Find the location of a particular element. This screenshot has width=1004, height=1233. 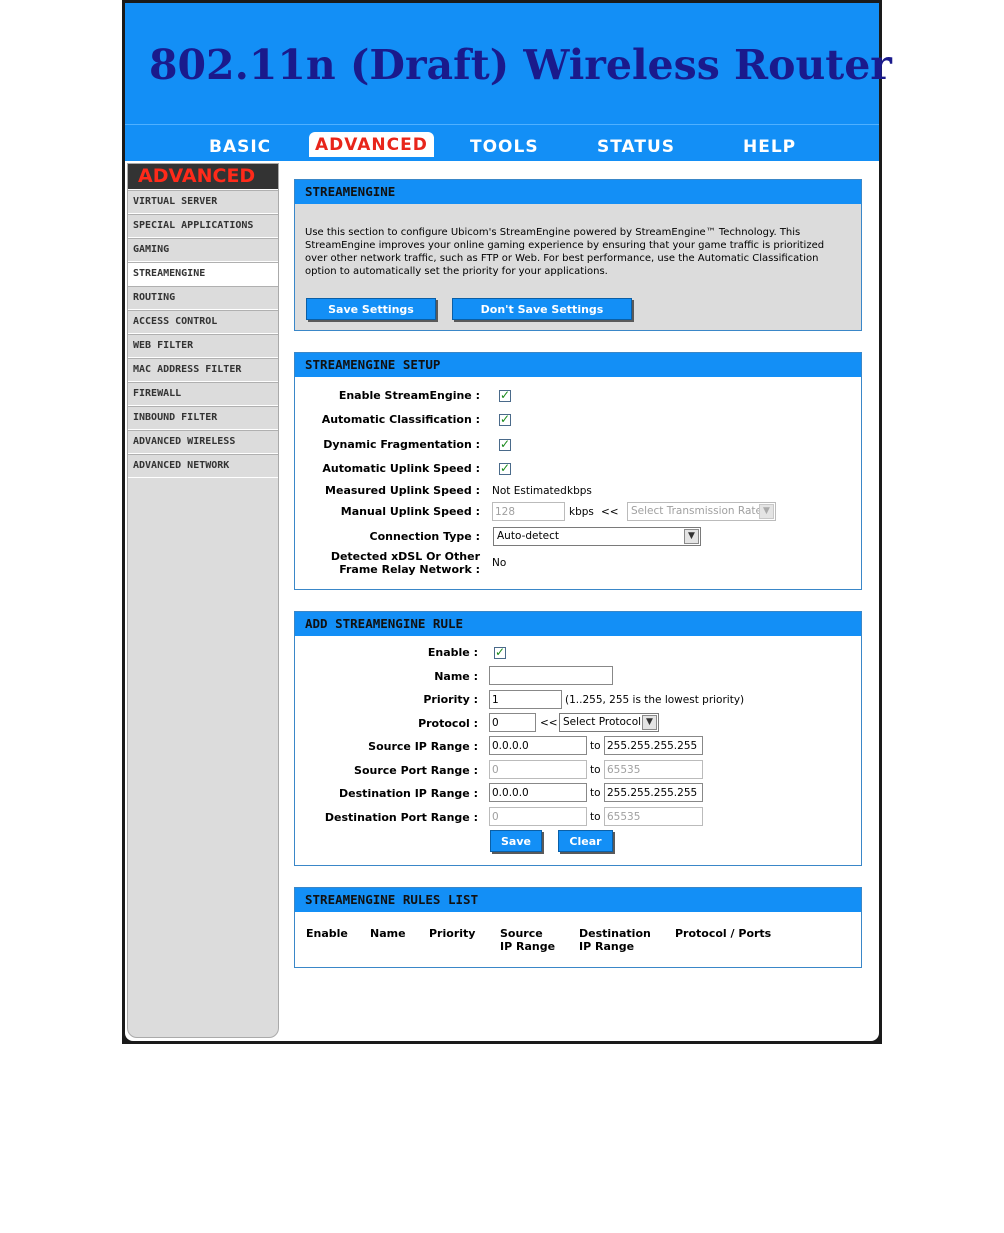

auto-uplink-speed-label: Automatic Uplink Speed : is located at coordinates (401, 468).